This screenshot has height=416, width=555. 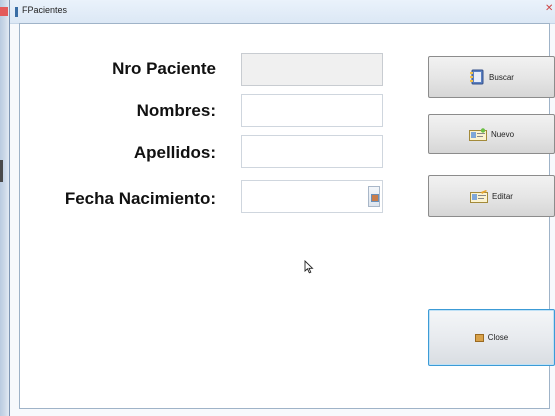 I want to click on nuevo-button: Nuevo, so click(x=491, y=134).